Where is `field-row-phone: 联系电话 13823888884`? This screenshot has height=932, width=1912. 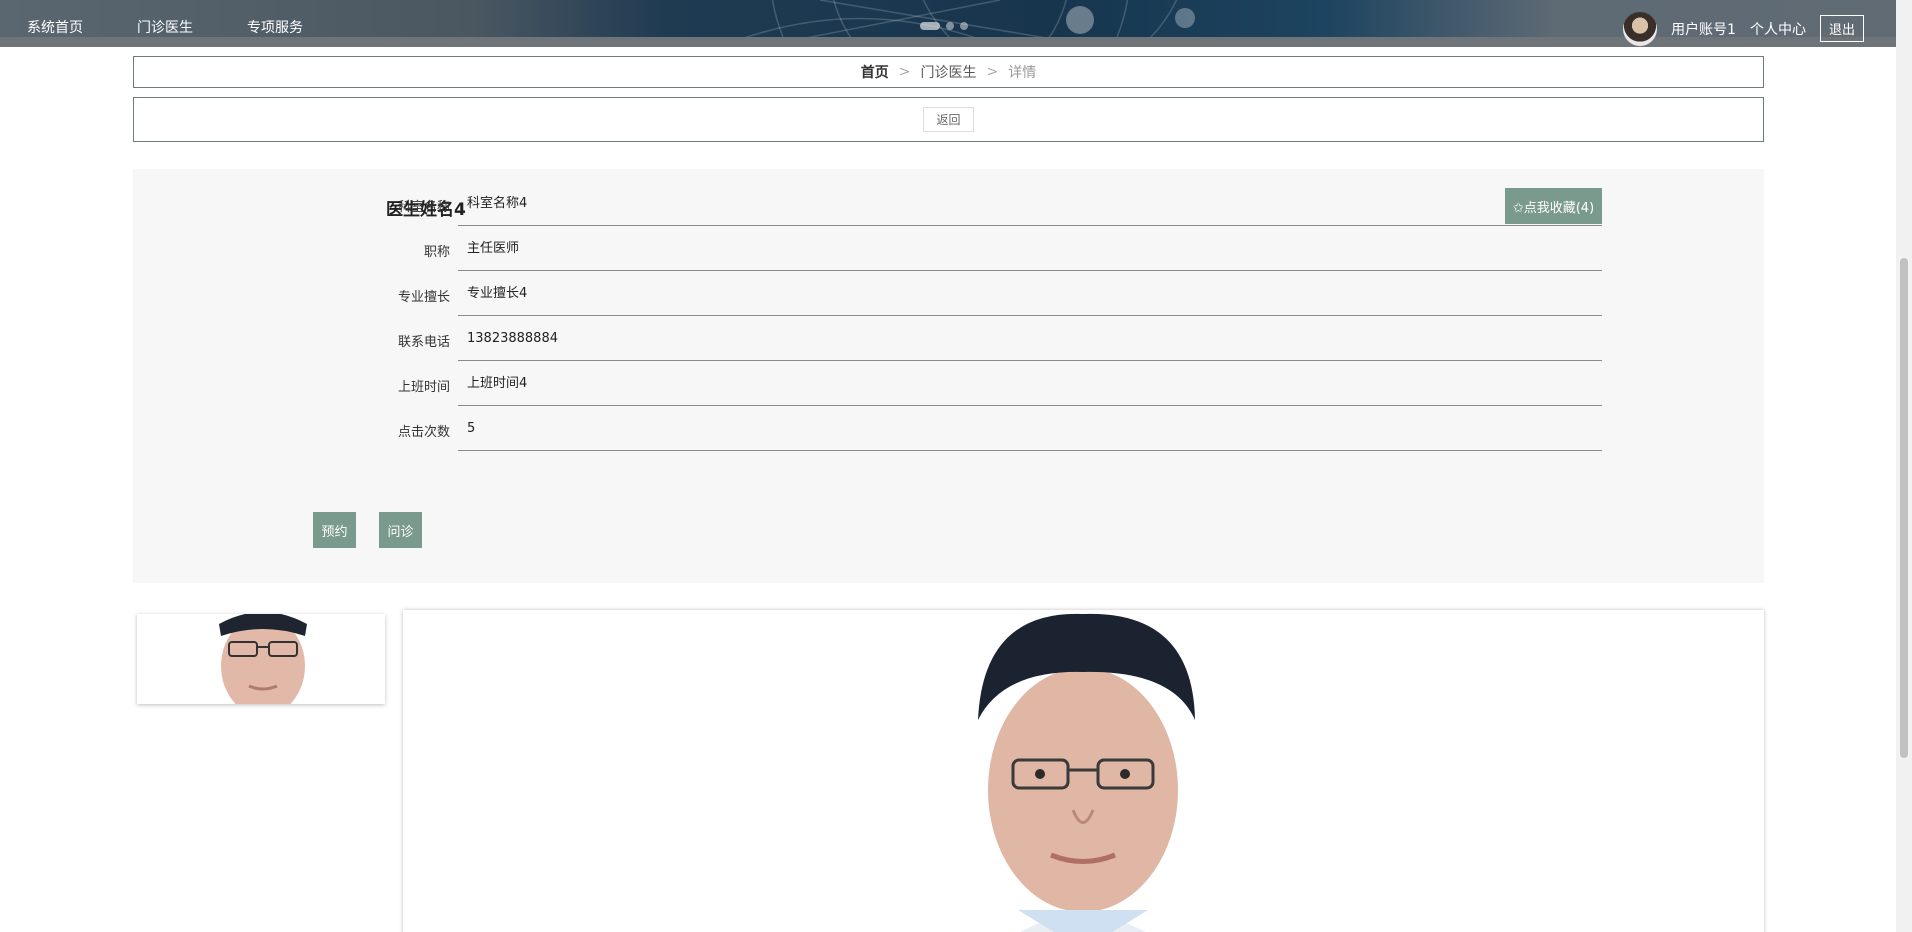
field-row-phone: 联系电话 13823888884 is located at coordinates (962, 338).